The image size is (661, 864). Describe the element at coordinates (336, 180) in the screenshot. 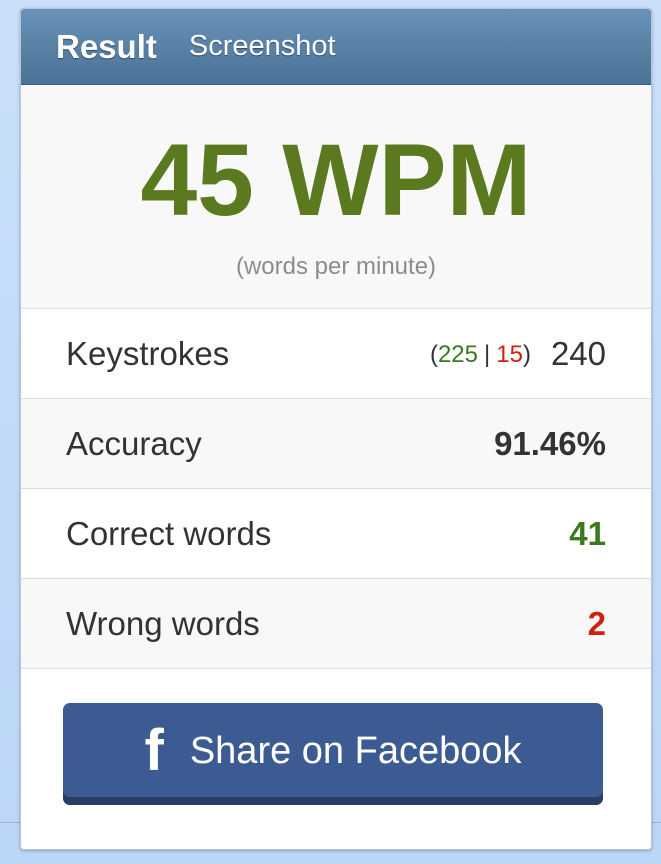

I see `wpm-value: 45 WPM` at that location.